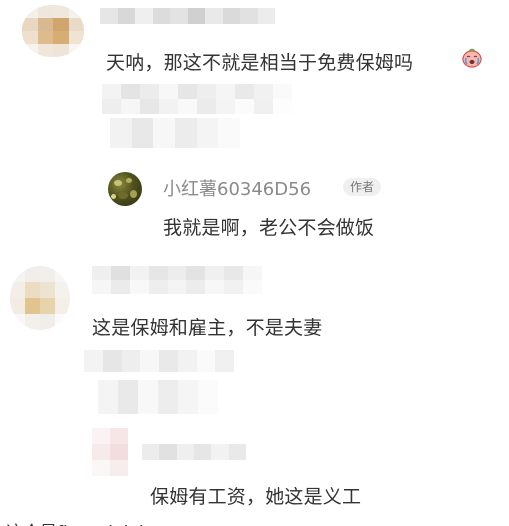 This screenshot has height=526, width=509. I want to click on comment-text: 天呐，那这不就是相当于免费保姆吗, so click(260, 63).